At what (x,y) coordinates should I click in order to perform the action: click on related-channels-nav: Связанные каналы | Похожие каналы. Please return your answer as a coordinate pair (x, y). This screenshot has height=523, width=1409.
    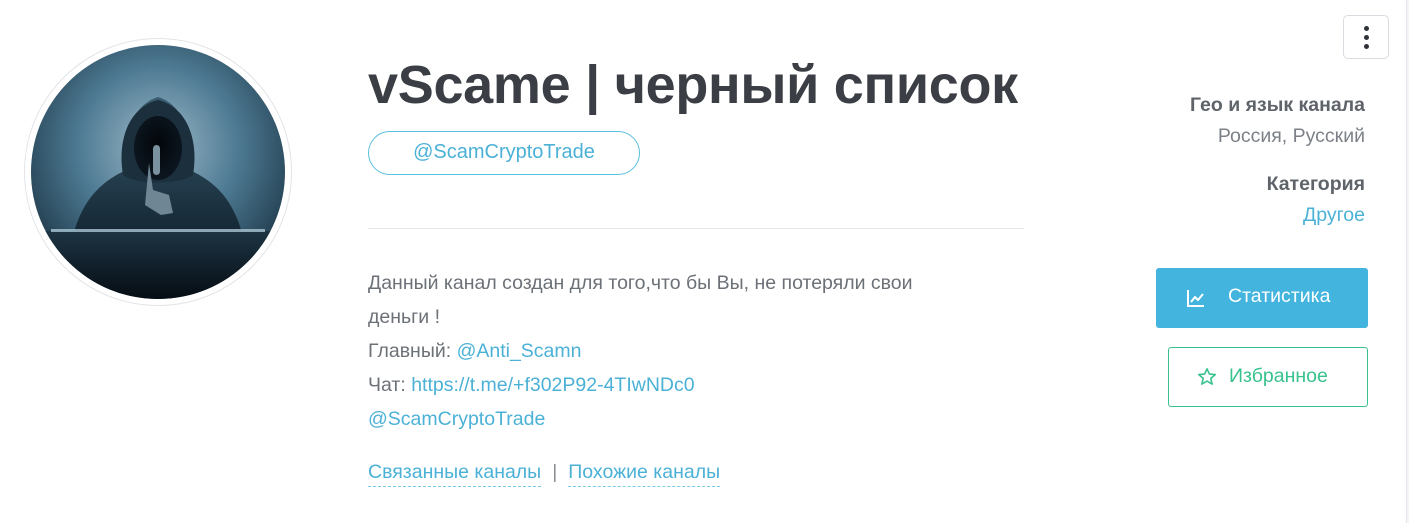
    Looking at the image, I should click on (544, 474).